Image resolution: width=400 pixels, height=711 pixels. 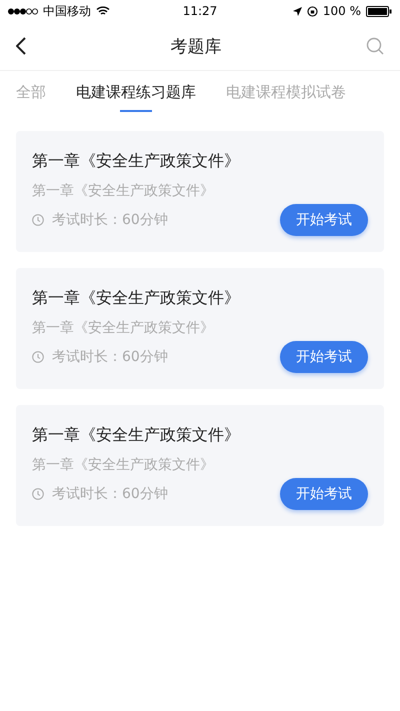 What do you see at coordinates (21, 46) in the screenshot?
I see `back-icon` at bounding box center [21, 46].